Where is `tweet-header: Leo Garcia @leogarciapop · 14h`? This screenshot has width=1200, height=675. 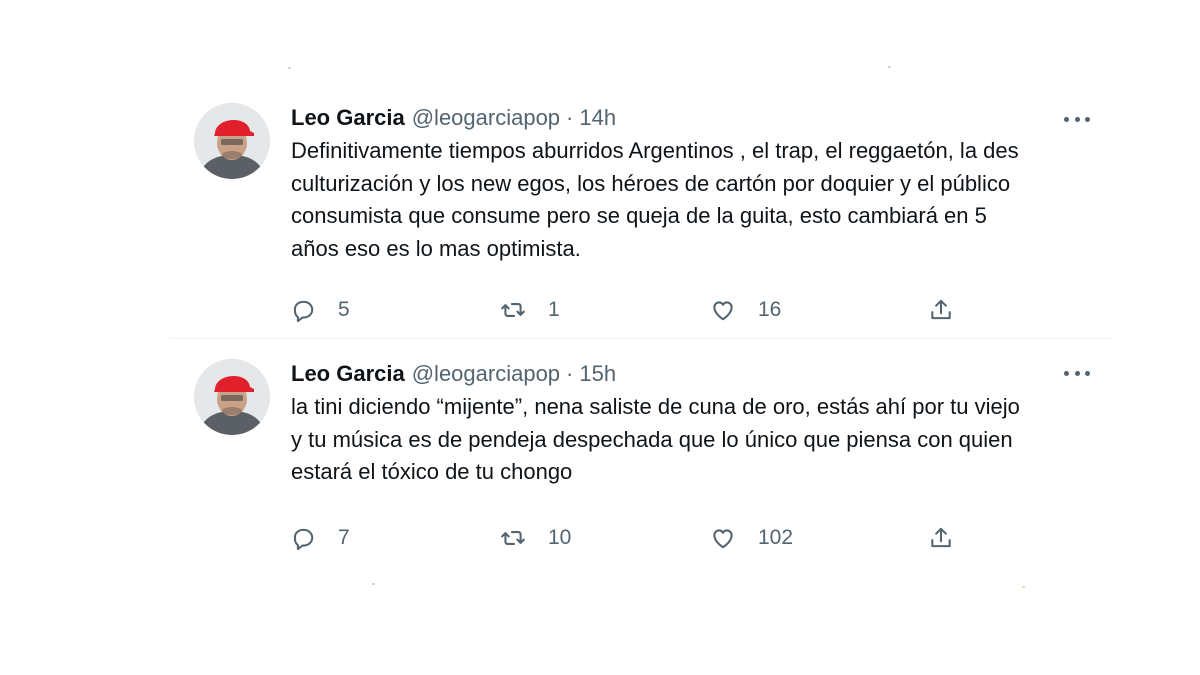 tweet-header: Leo Garcia @leogarciapop · 14h is located at coordinates (696, 118).